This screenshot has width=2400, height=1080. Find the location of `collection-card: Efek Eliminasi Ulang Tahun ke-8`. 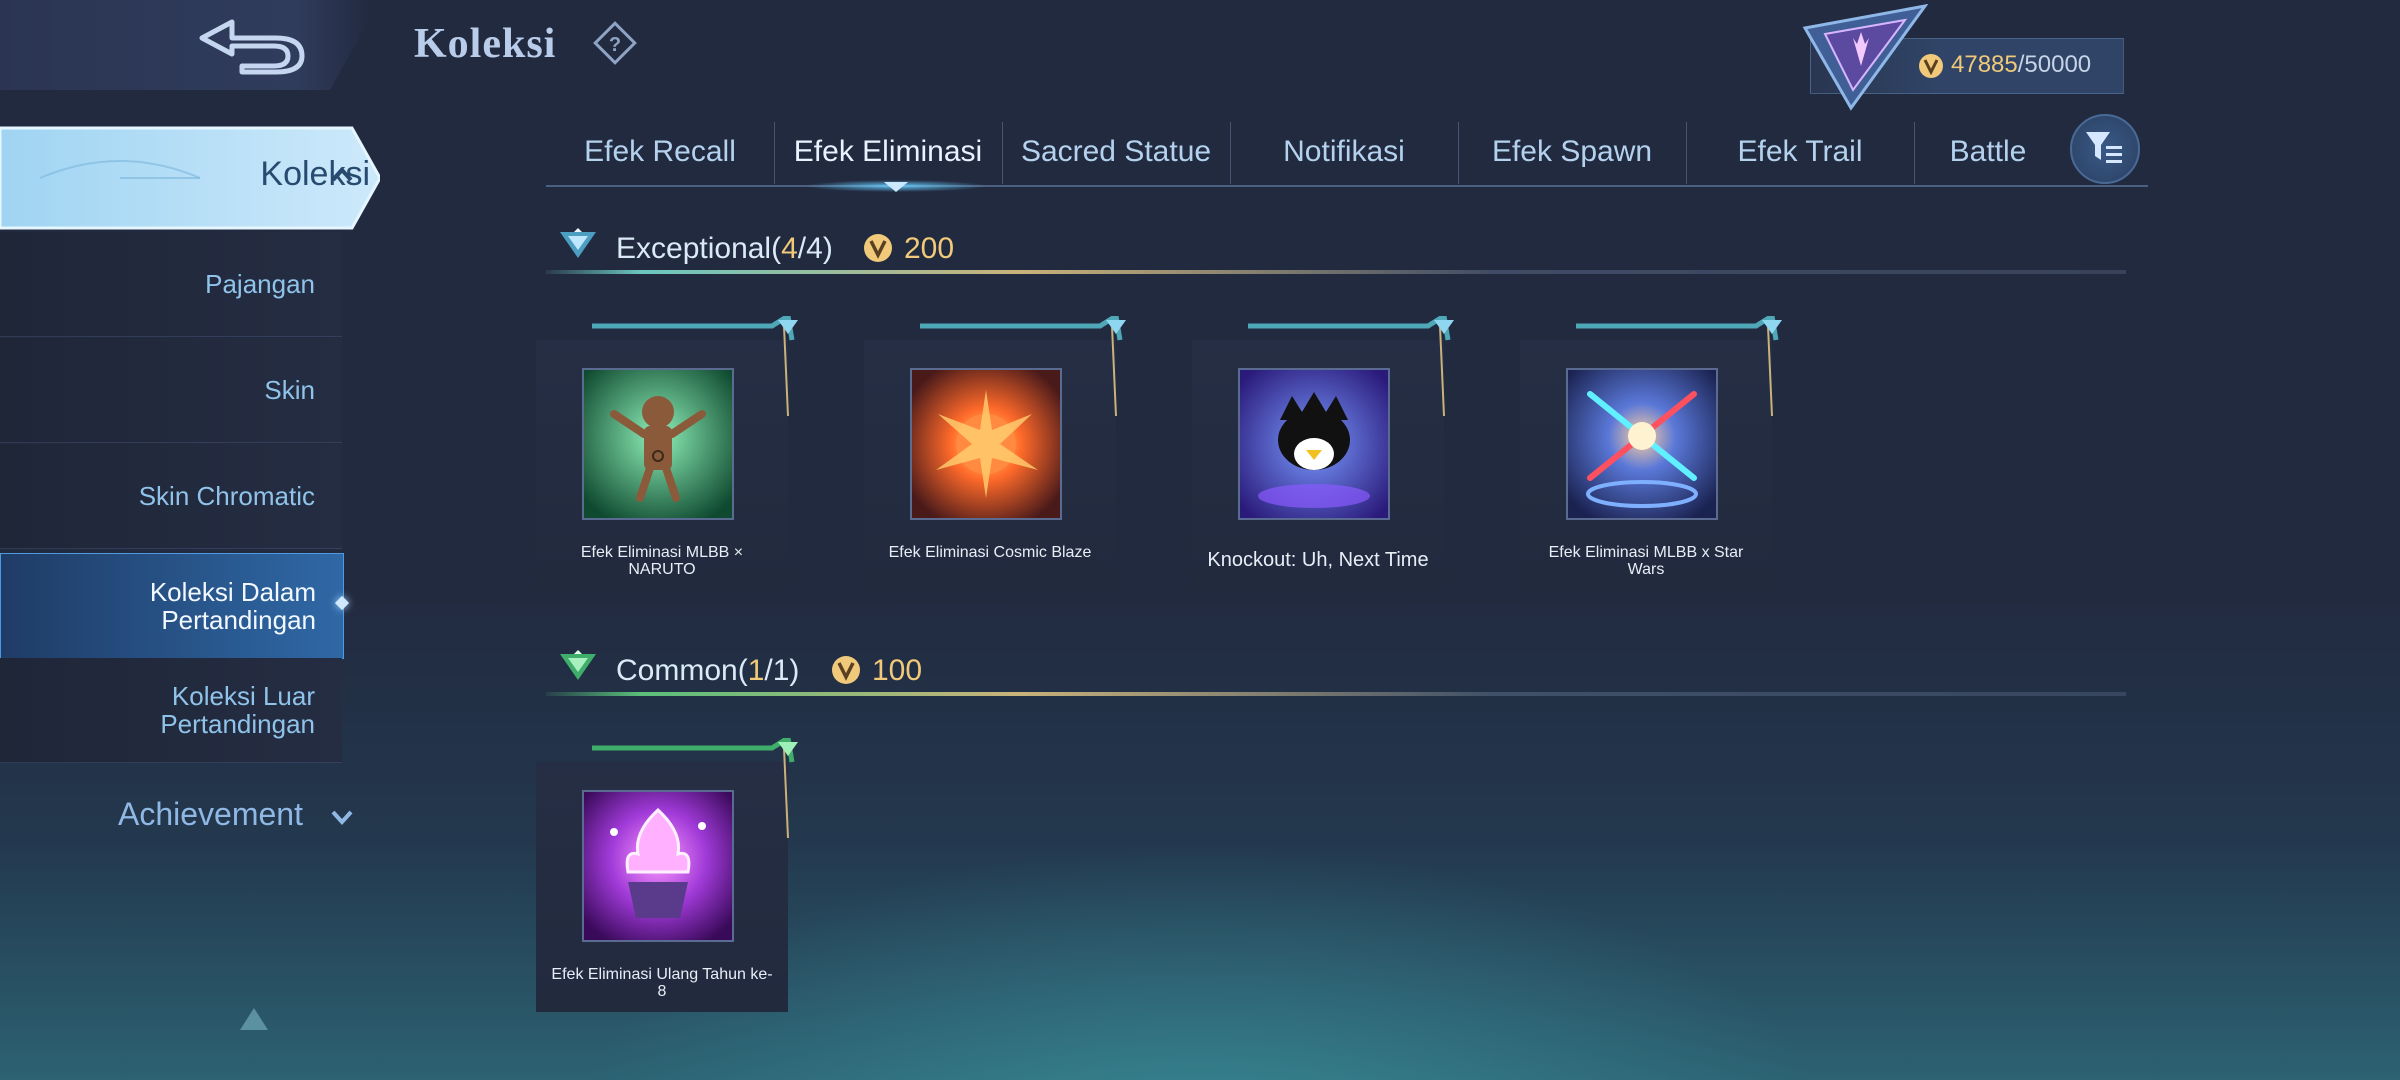

collection-card: Efek Eliminasi Ulang Tahun ke-8 is located at coordinates (667, 875).